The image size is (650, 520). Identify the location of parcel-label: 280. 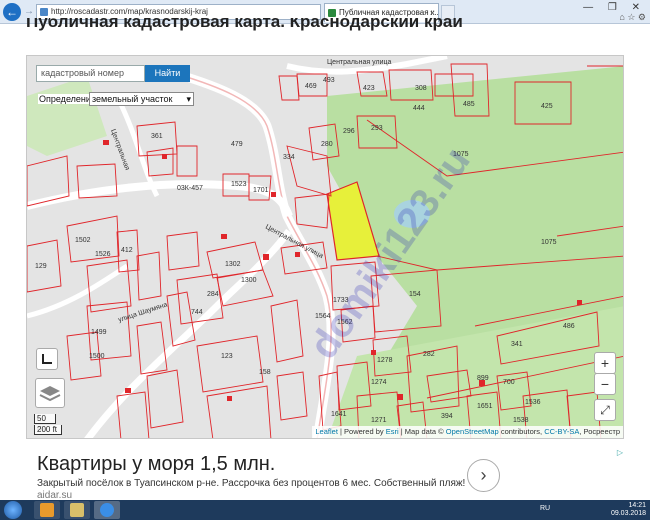
(327, 144).